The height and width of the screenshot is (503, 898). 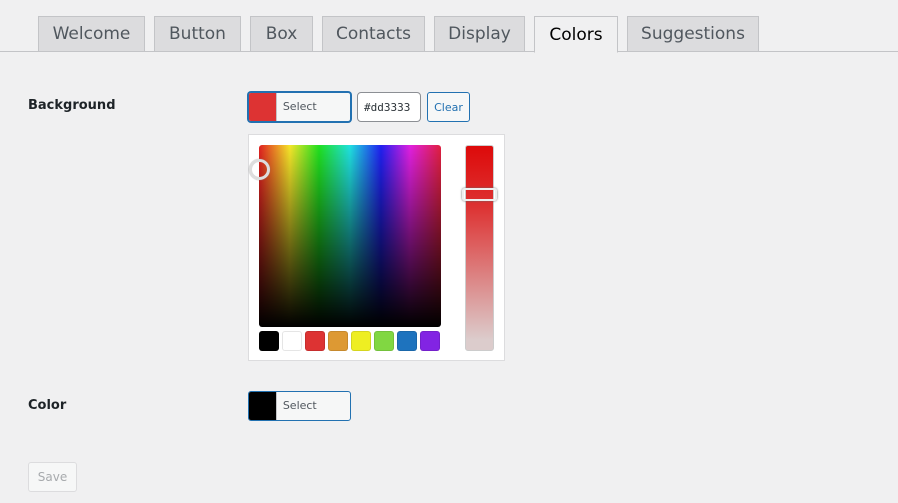 What do you see at coordinates (407, 341) in the screenshot?
I see `palette-swatch-blue` at bounding box center [407, 341].